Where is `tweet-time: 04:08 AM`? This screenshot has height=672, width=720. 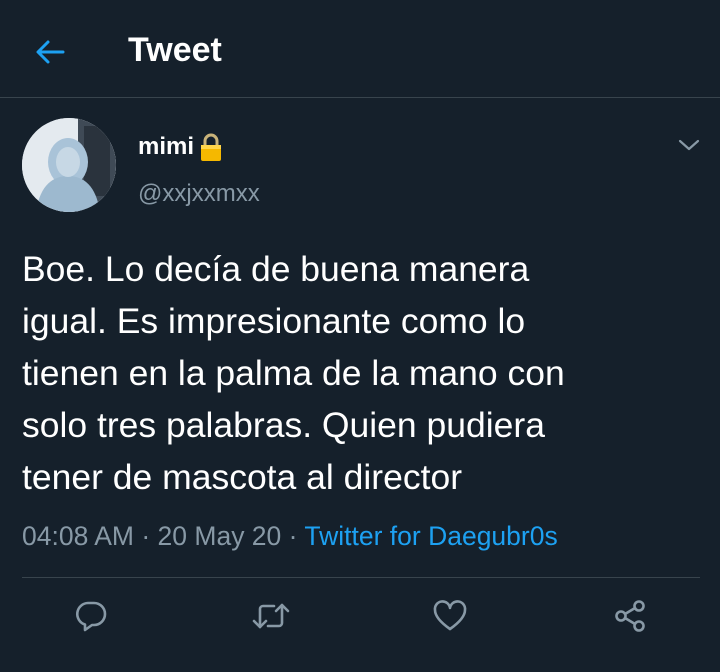 tweet-time: 04:08 AM is located at coordinates (78, 536).